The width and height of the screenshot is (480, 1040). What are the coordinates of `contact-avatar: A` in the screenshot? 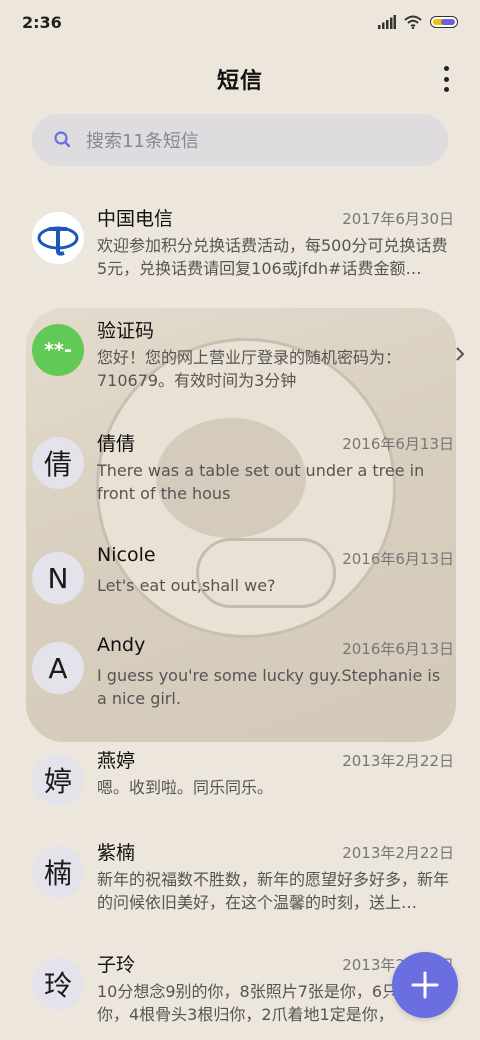 It's located at (58, 668).